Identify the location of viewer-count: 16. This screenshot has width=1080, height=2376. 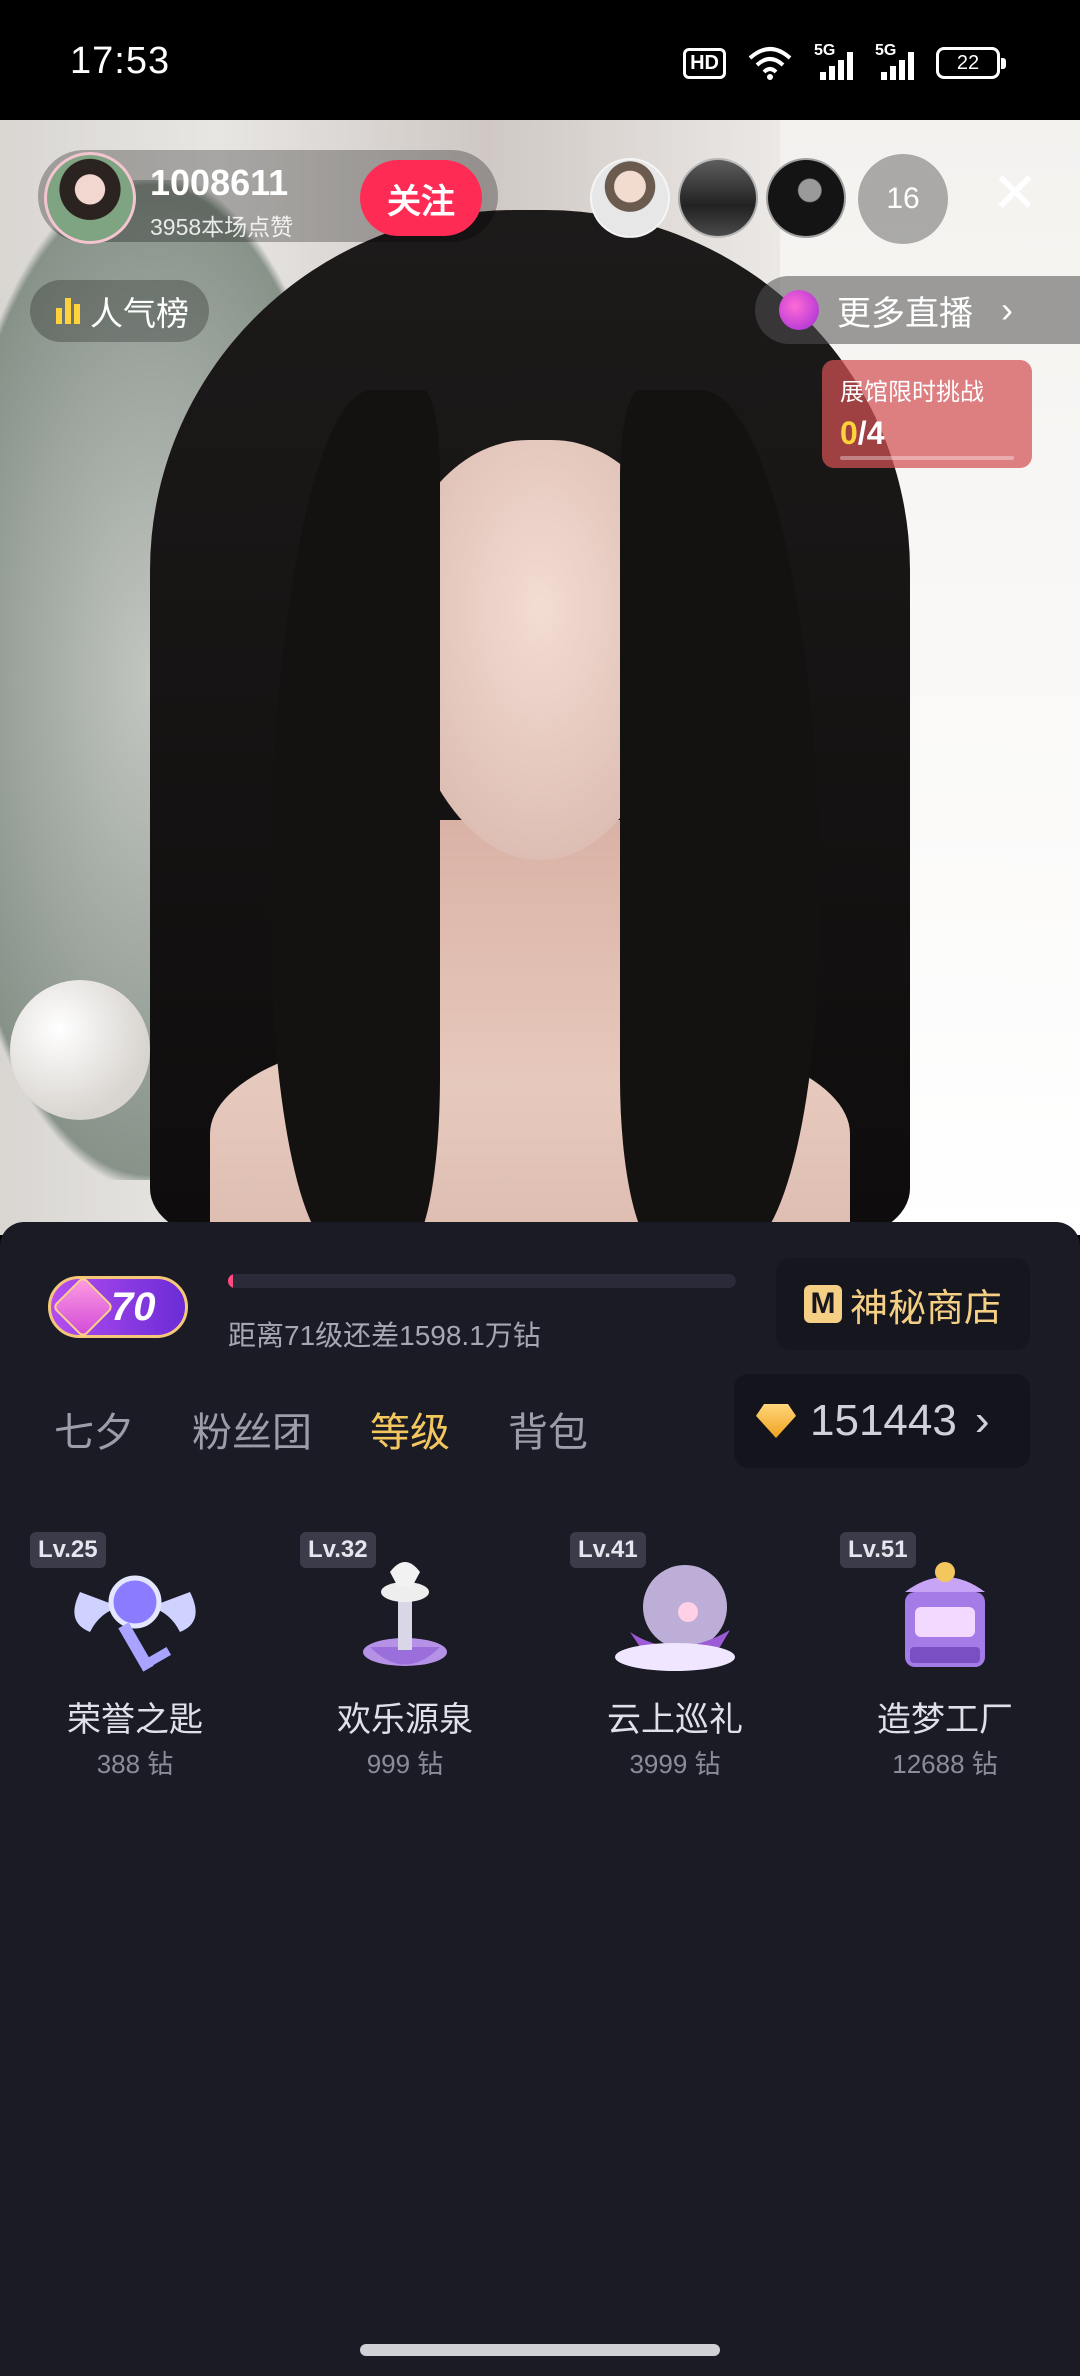
(903, 199).